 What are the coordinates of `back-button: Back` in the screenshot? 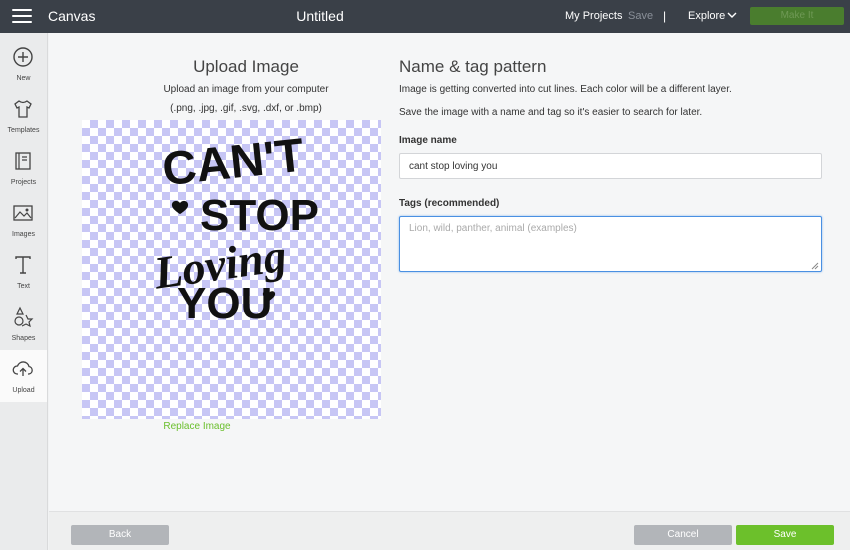 It's located at (120, 535).